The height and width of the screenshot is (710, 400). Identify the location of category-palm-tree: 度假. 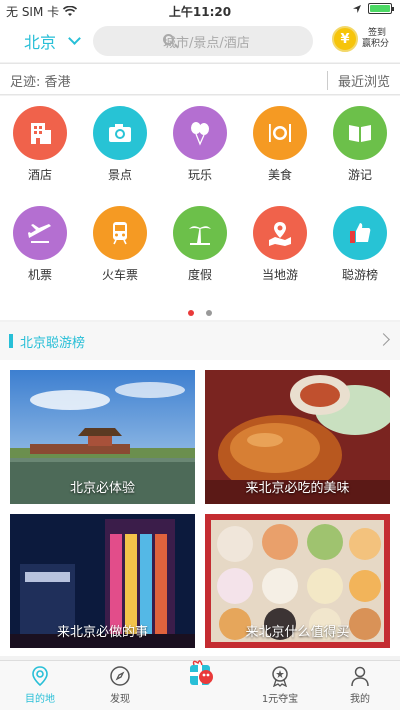
(200, 244).